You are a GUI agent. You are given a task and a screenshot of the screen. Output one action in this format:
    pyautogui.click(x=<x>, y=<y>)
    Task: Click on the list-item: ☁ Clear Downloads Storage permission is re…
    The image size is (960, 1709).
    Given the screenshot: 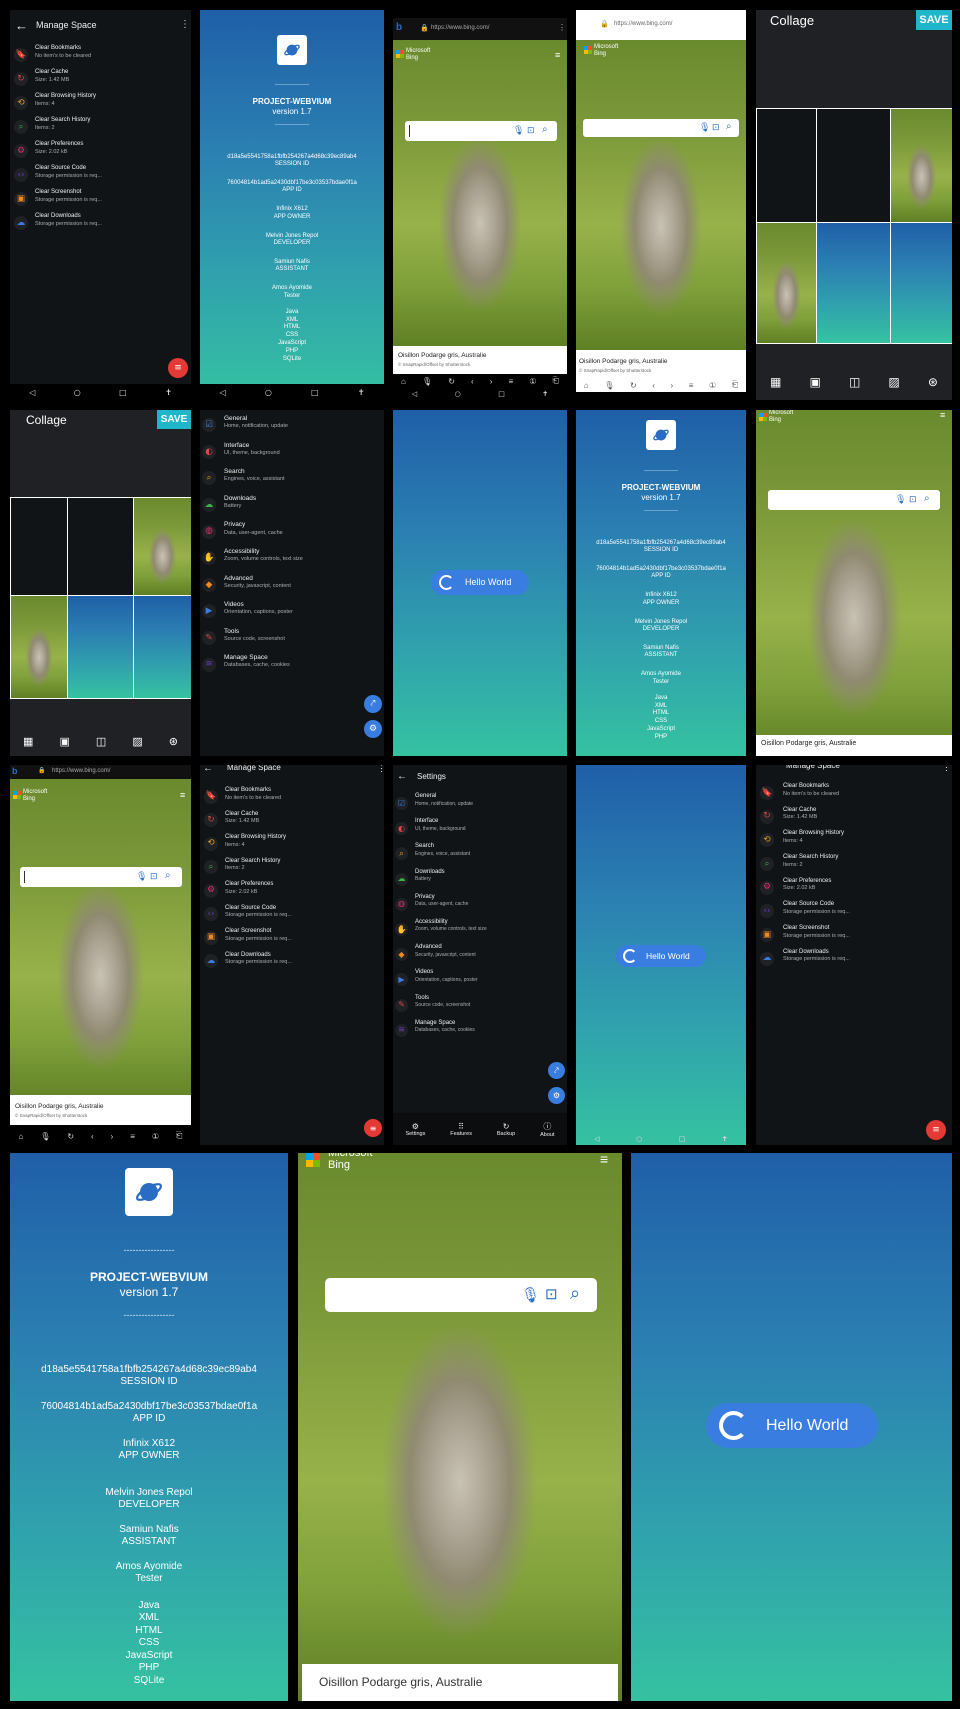 What is the action you would take?
    pyautogui.click(x=854, y=959)
    